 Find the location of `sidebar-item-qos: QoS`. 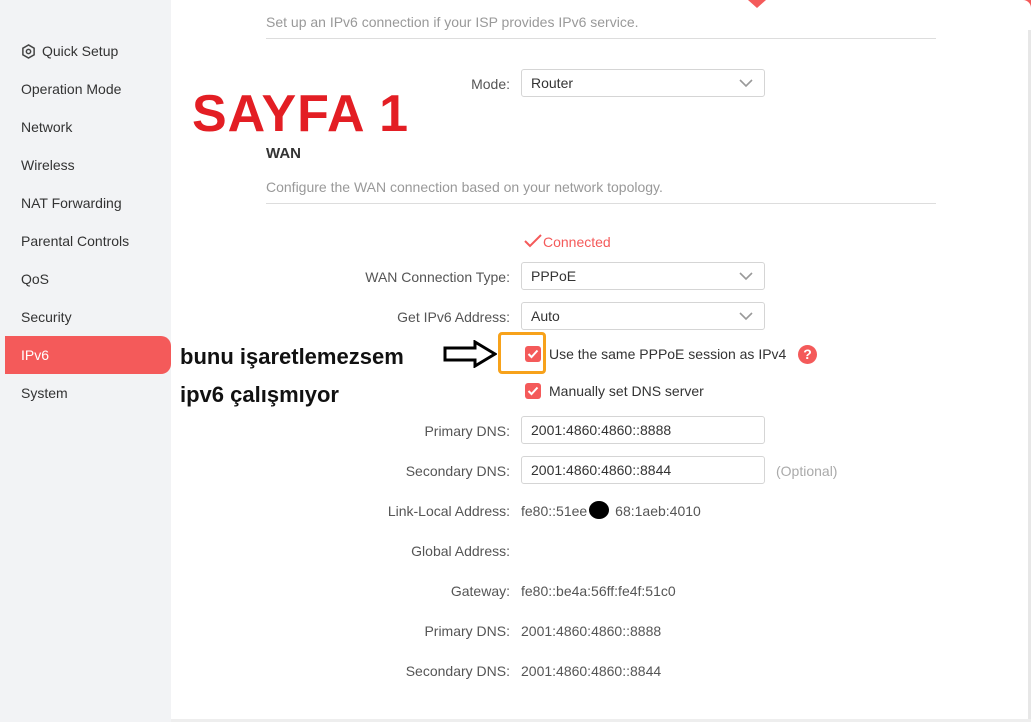

sidebar-item-qos: QoS is located at coordinates (88, 279).